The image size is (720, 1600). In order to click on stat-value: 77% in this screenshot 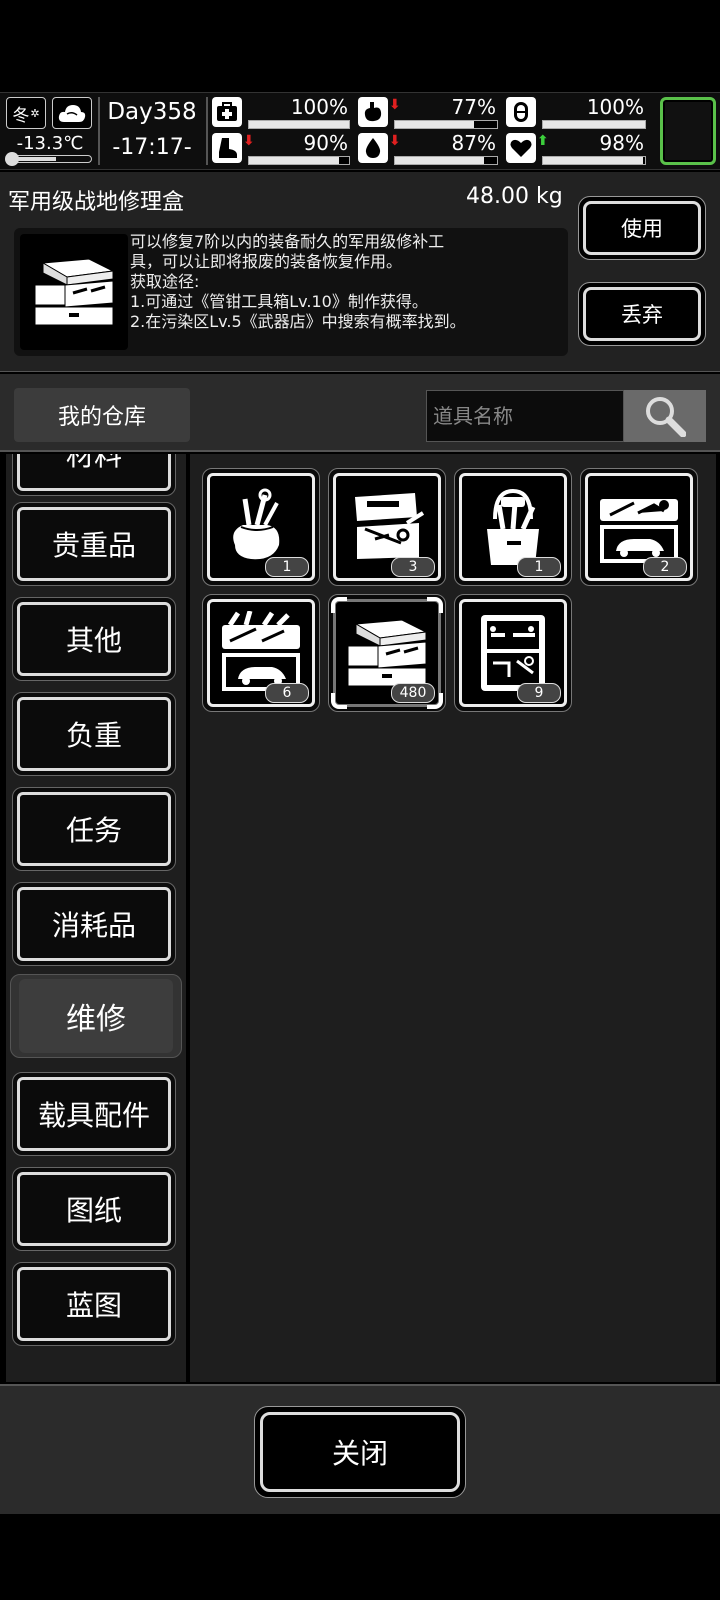, I will do `click(473, 107)`.